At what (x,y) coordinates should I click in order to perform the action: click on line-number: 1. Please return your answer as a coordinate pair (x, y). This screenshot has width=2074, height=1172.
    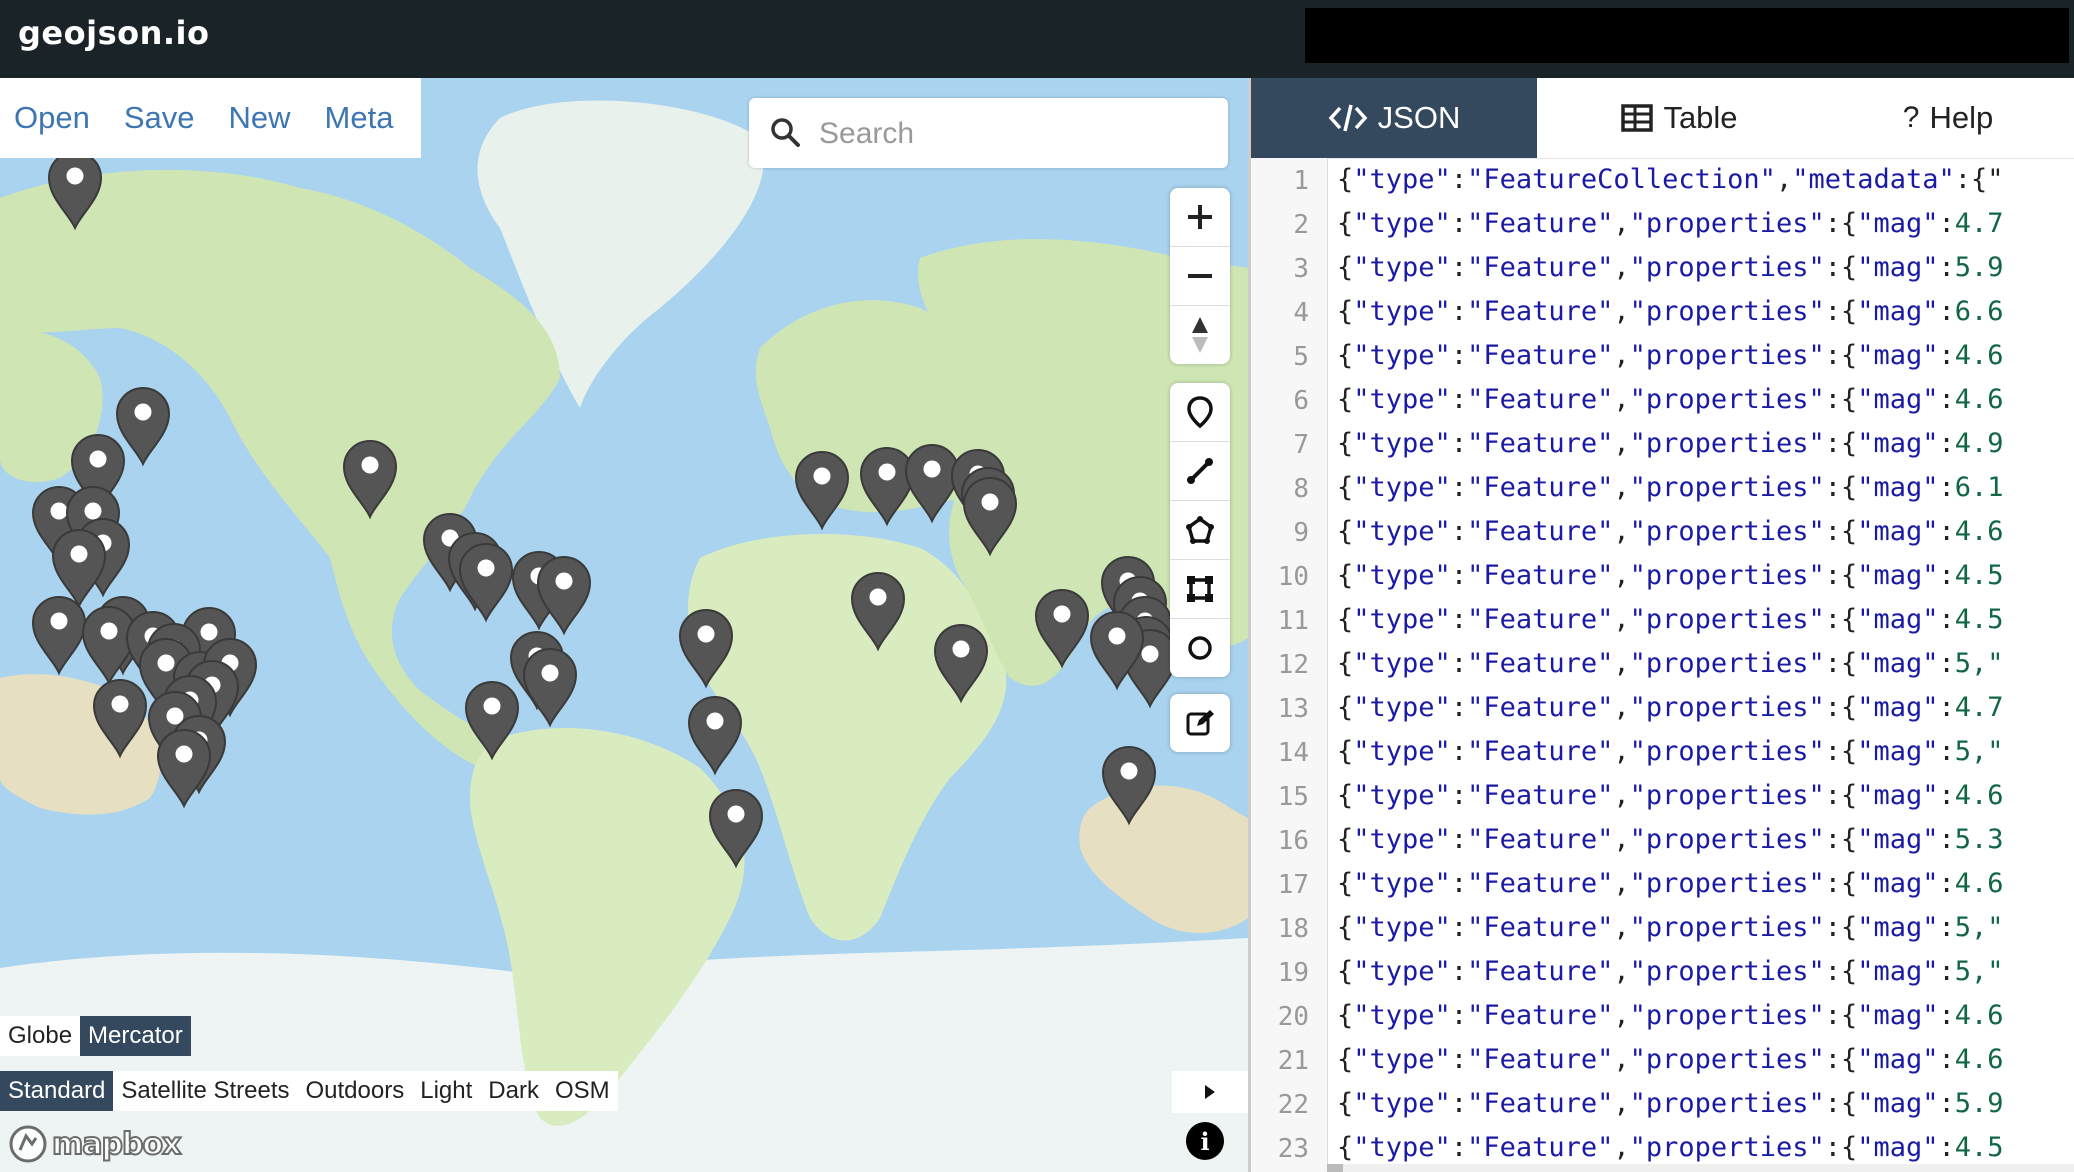
    Looking at the image, I should click on (1301, 181).